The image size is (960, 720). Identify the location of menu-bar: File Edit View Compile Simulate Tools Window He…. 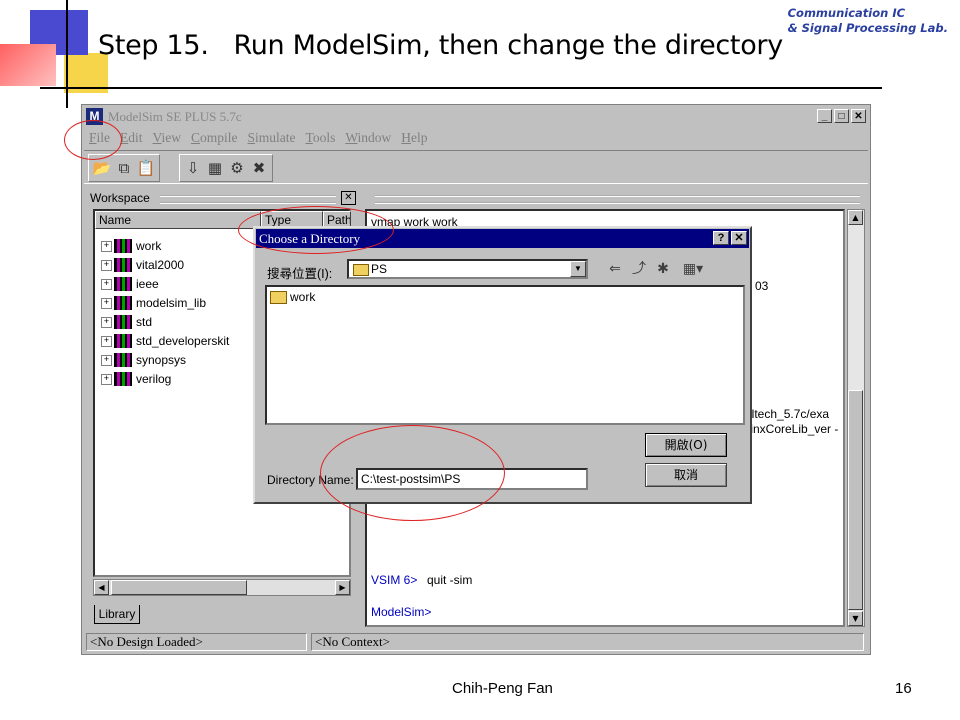
(476, 138).